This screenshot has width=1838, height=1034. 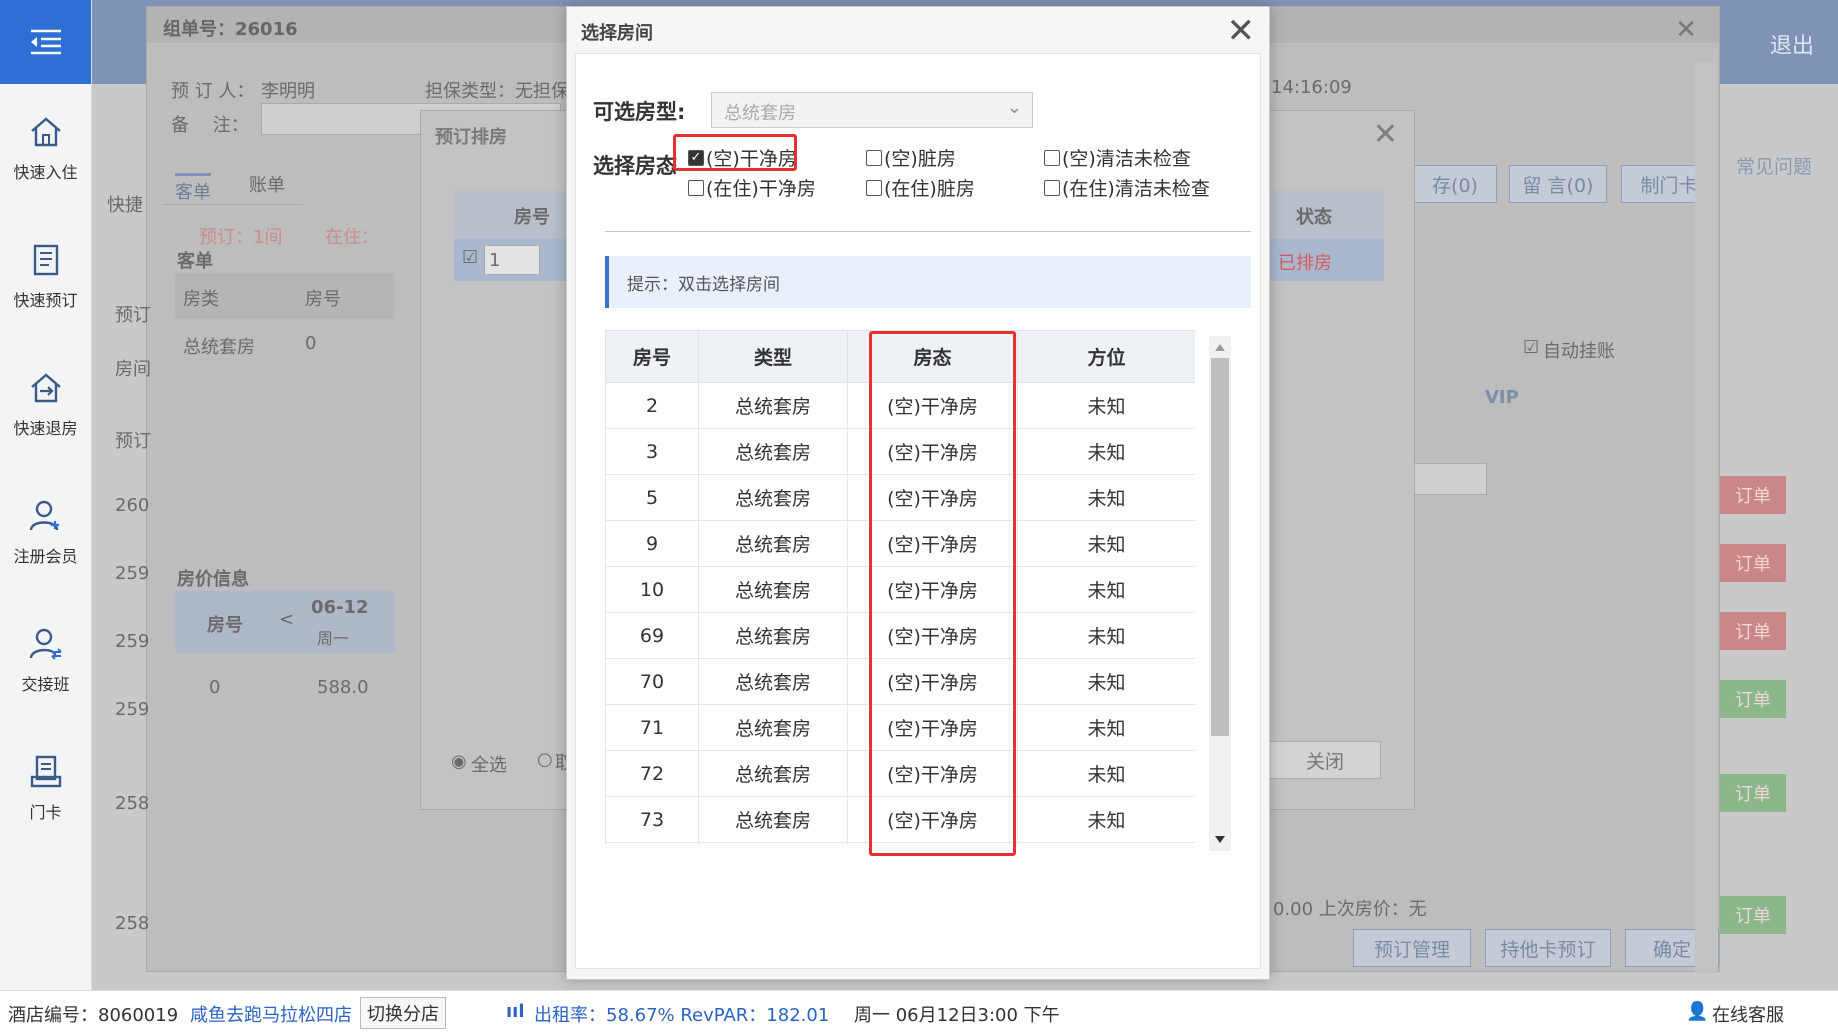 What do you see at coordinates (133, 369) in the screenshot?
I see `side-label: 房间` at bounding box center [133, 369].